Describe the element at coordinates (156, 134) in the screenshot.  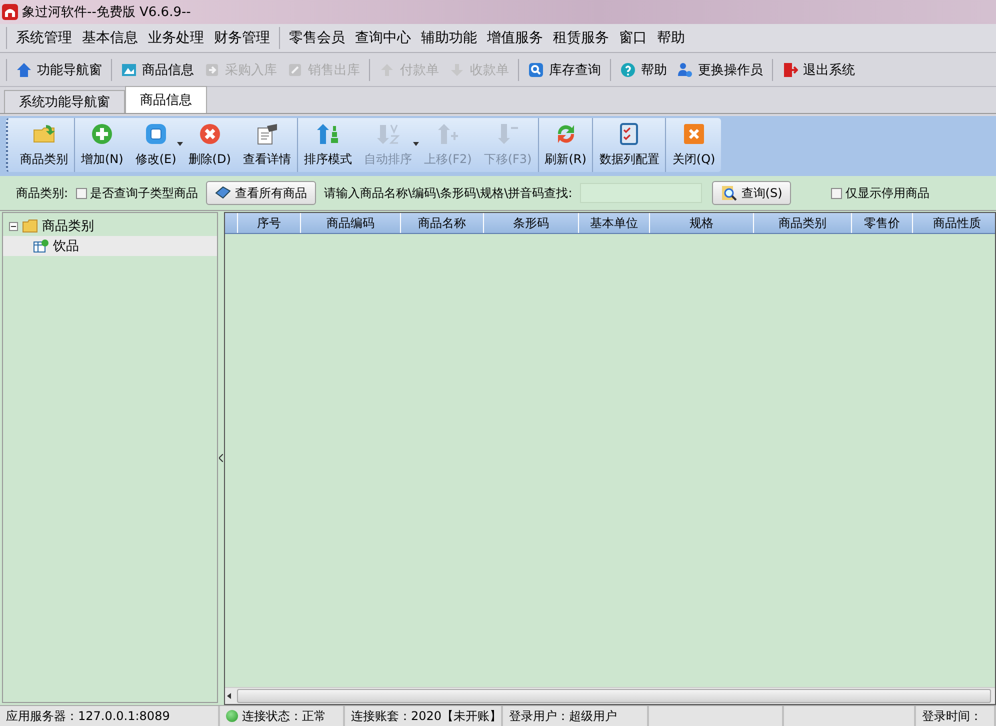
I see `square-icon` at that location.